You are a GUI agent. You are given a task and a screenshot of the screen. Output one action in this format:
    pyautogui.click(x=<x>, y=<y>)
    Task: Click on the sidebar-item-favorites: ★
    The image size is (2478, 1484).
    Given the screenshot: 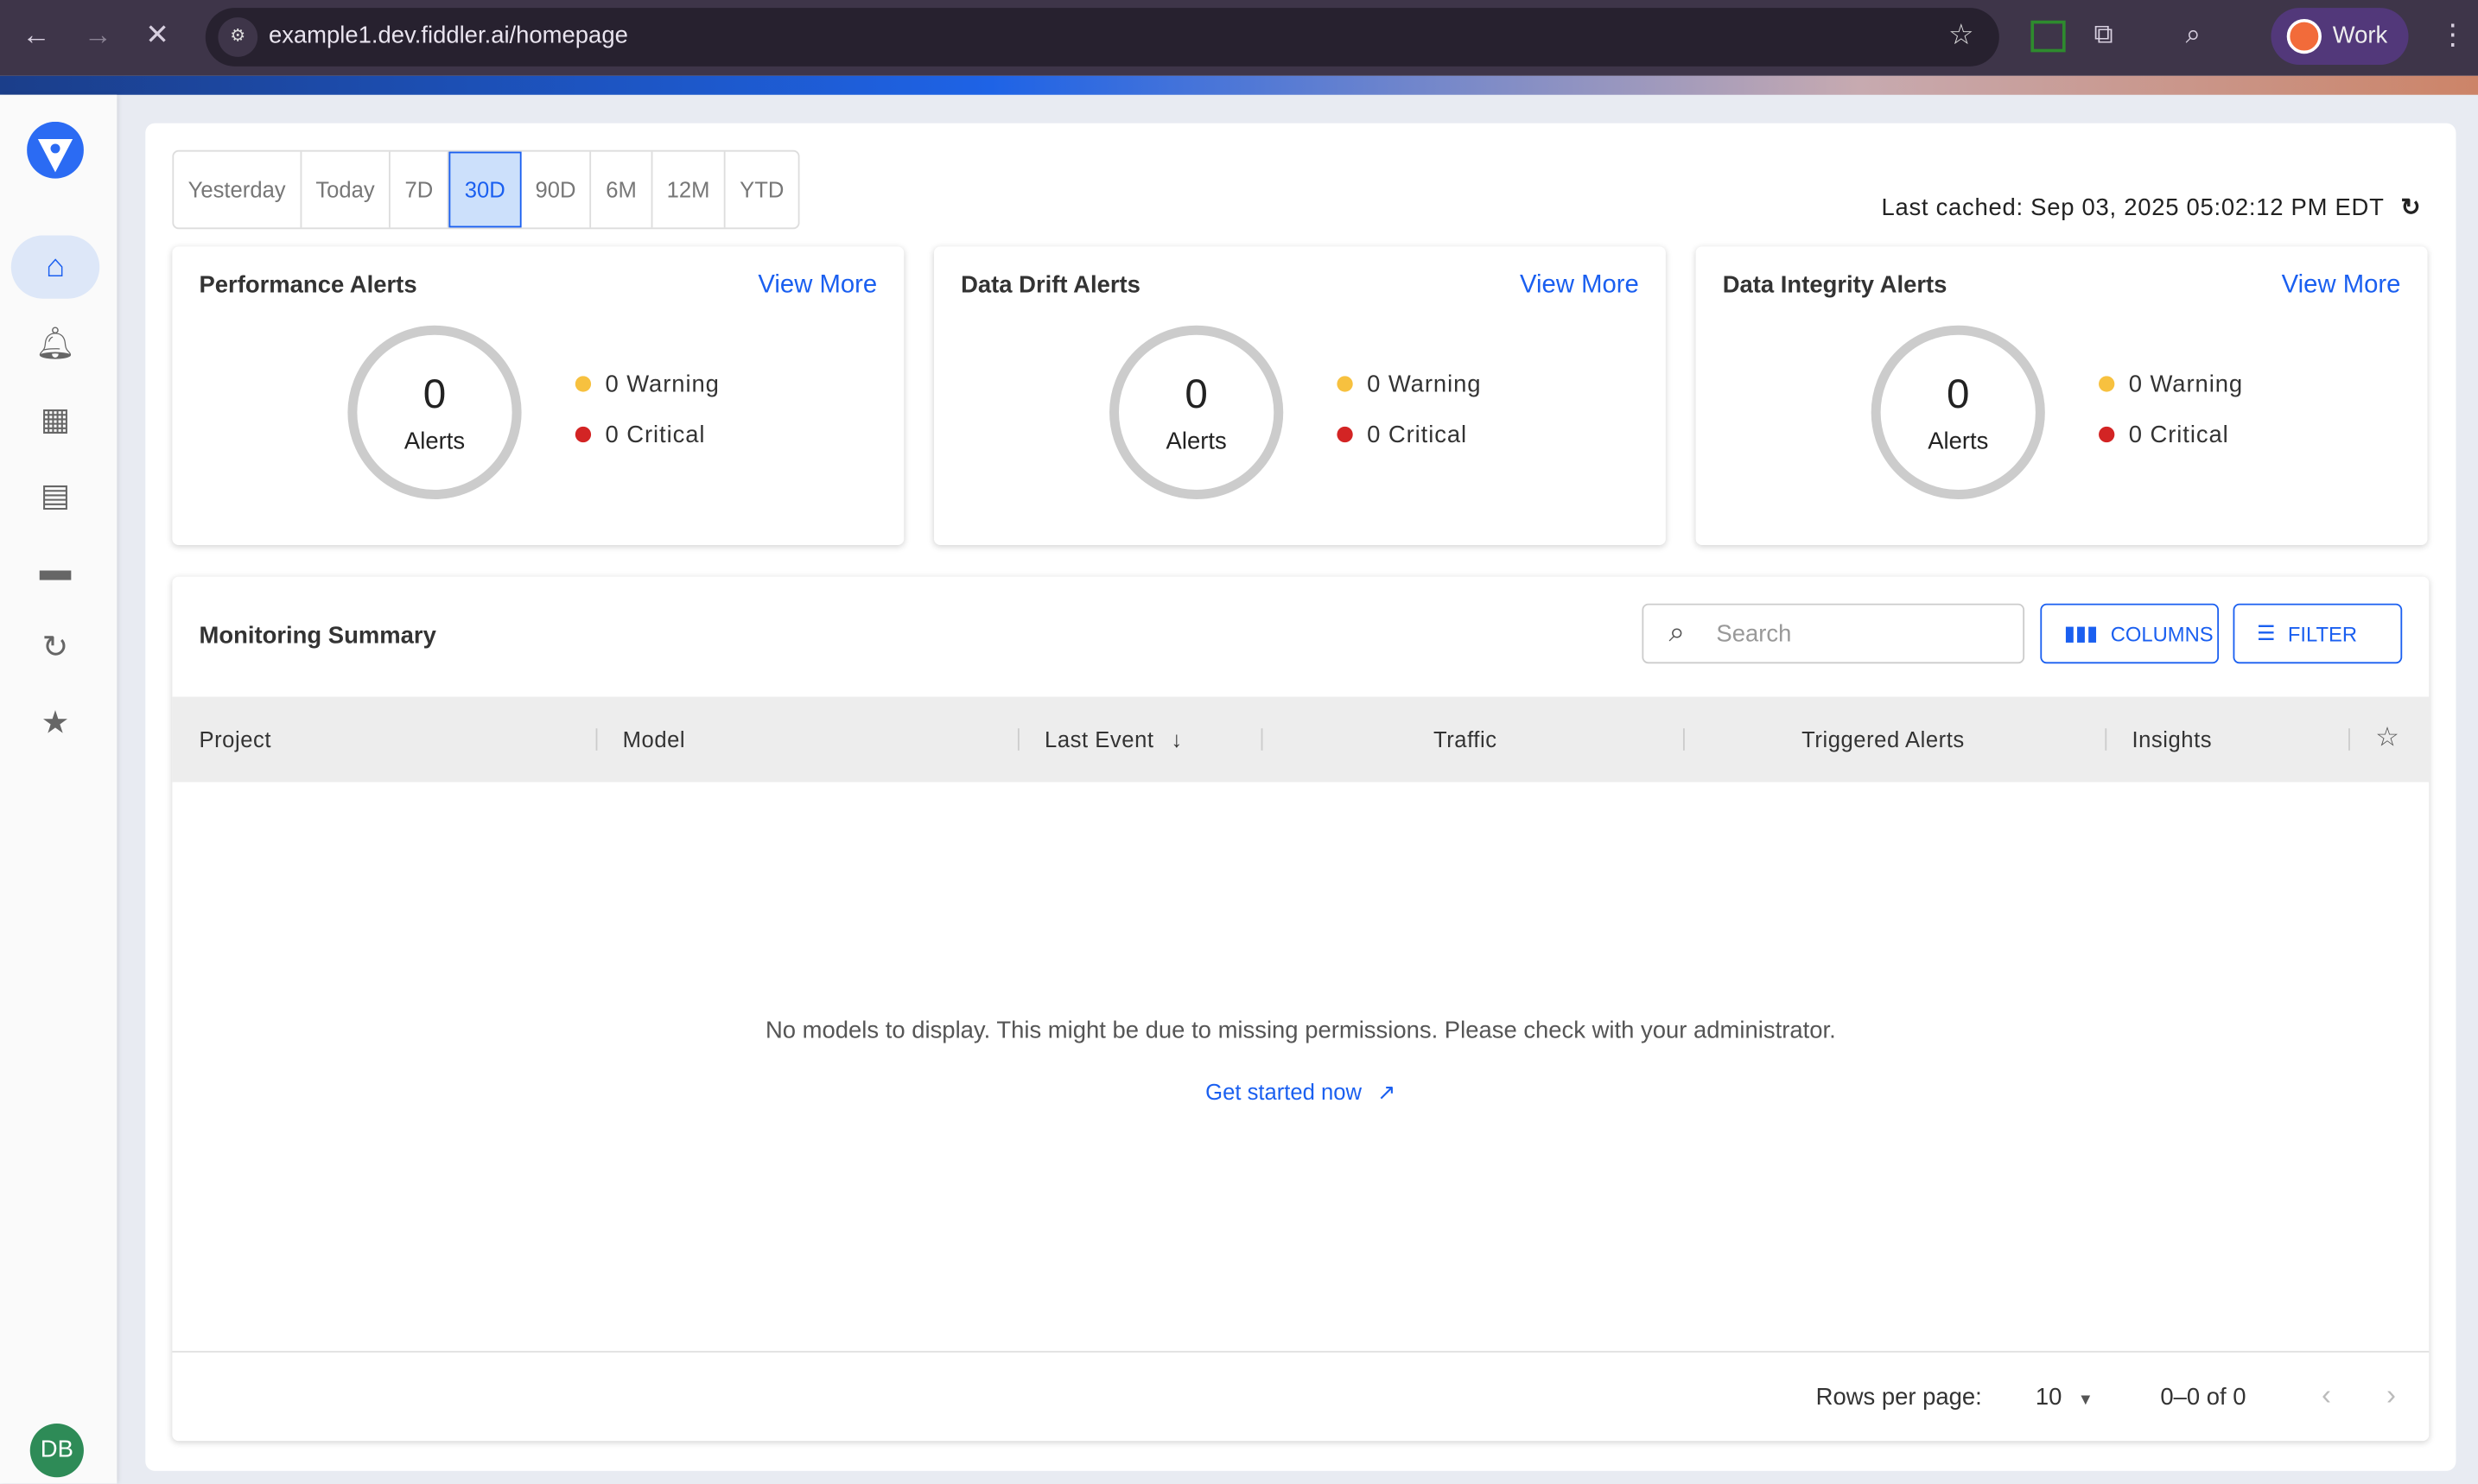 What is the action you would take?
    pyautogui.click(x=55, y=721)
    